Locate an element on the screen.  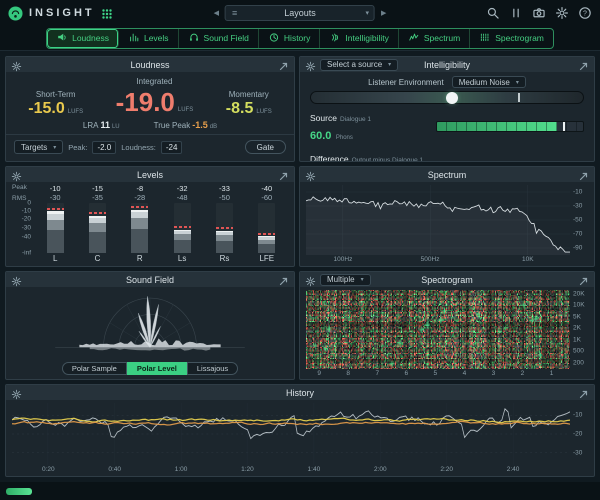
x-axis-label: 0:40 is located at coordinates (114, 469).